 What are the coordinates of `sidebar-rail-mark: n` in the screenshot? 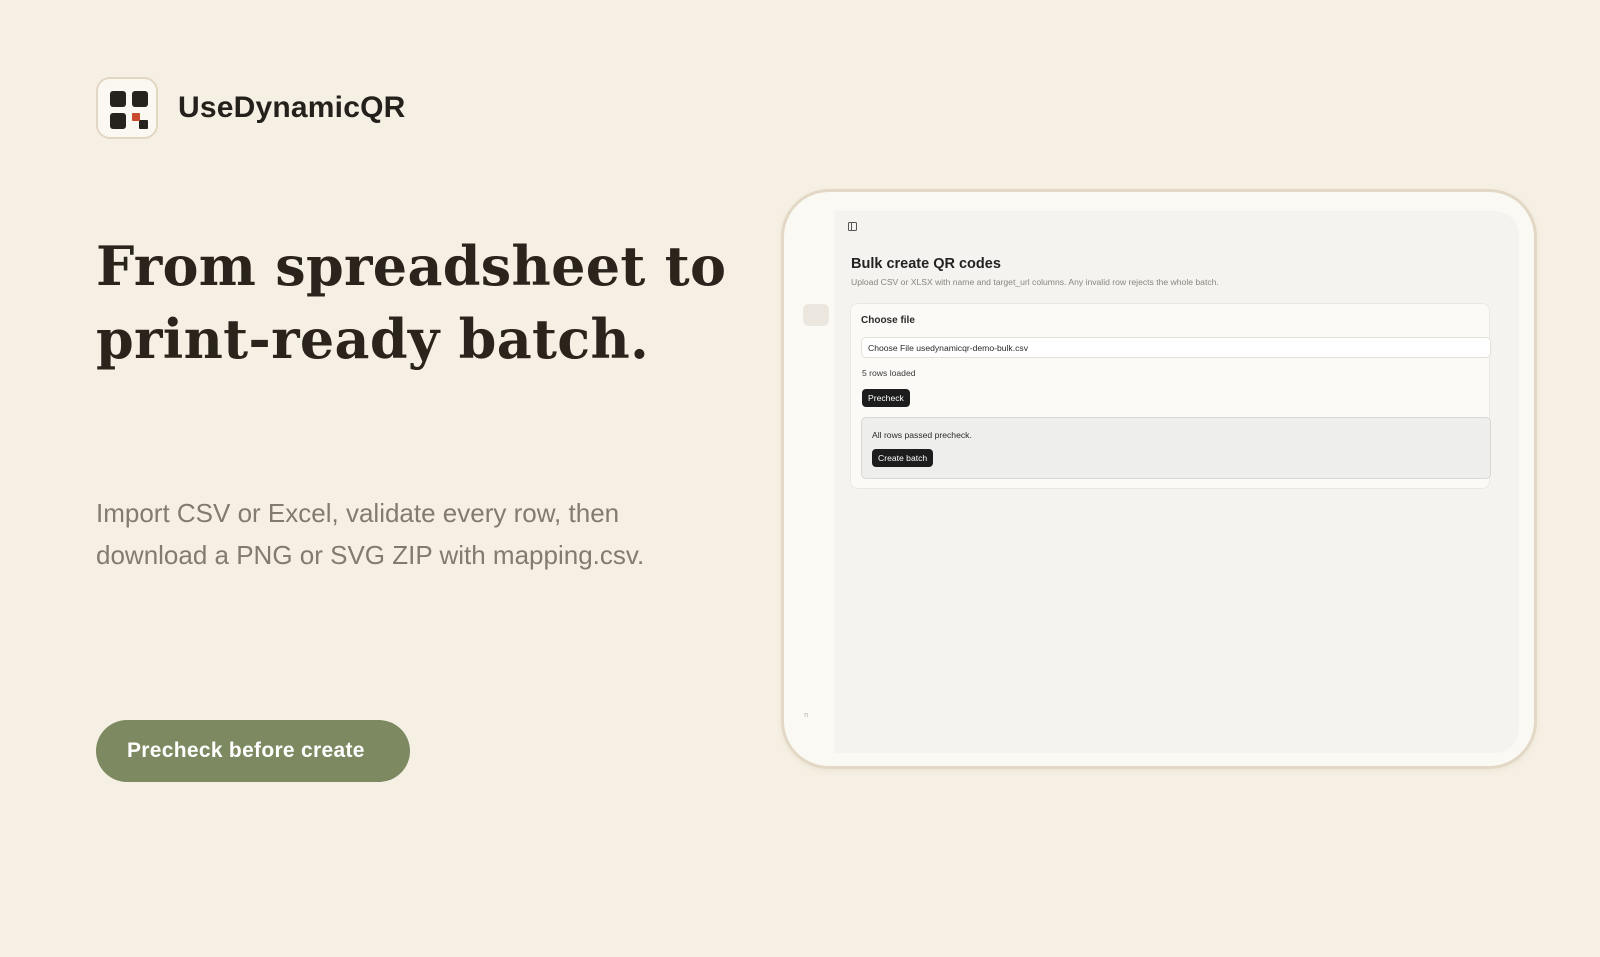 It's located at (806, 715).